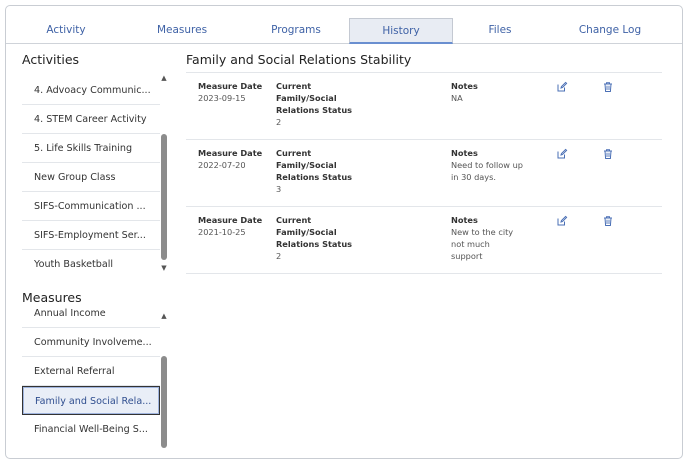 This screenshot has width=688, height=464. I want to click on tab-programs: Programs, so click(296, 31).